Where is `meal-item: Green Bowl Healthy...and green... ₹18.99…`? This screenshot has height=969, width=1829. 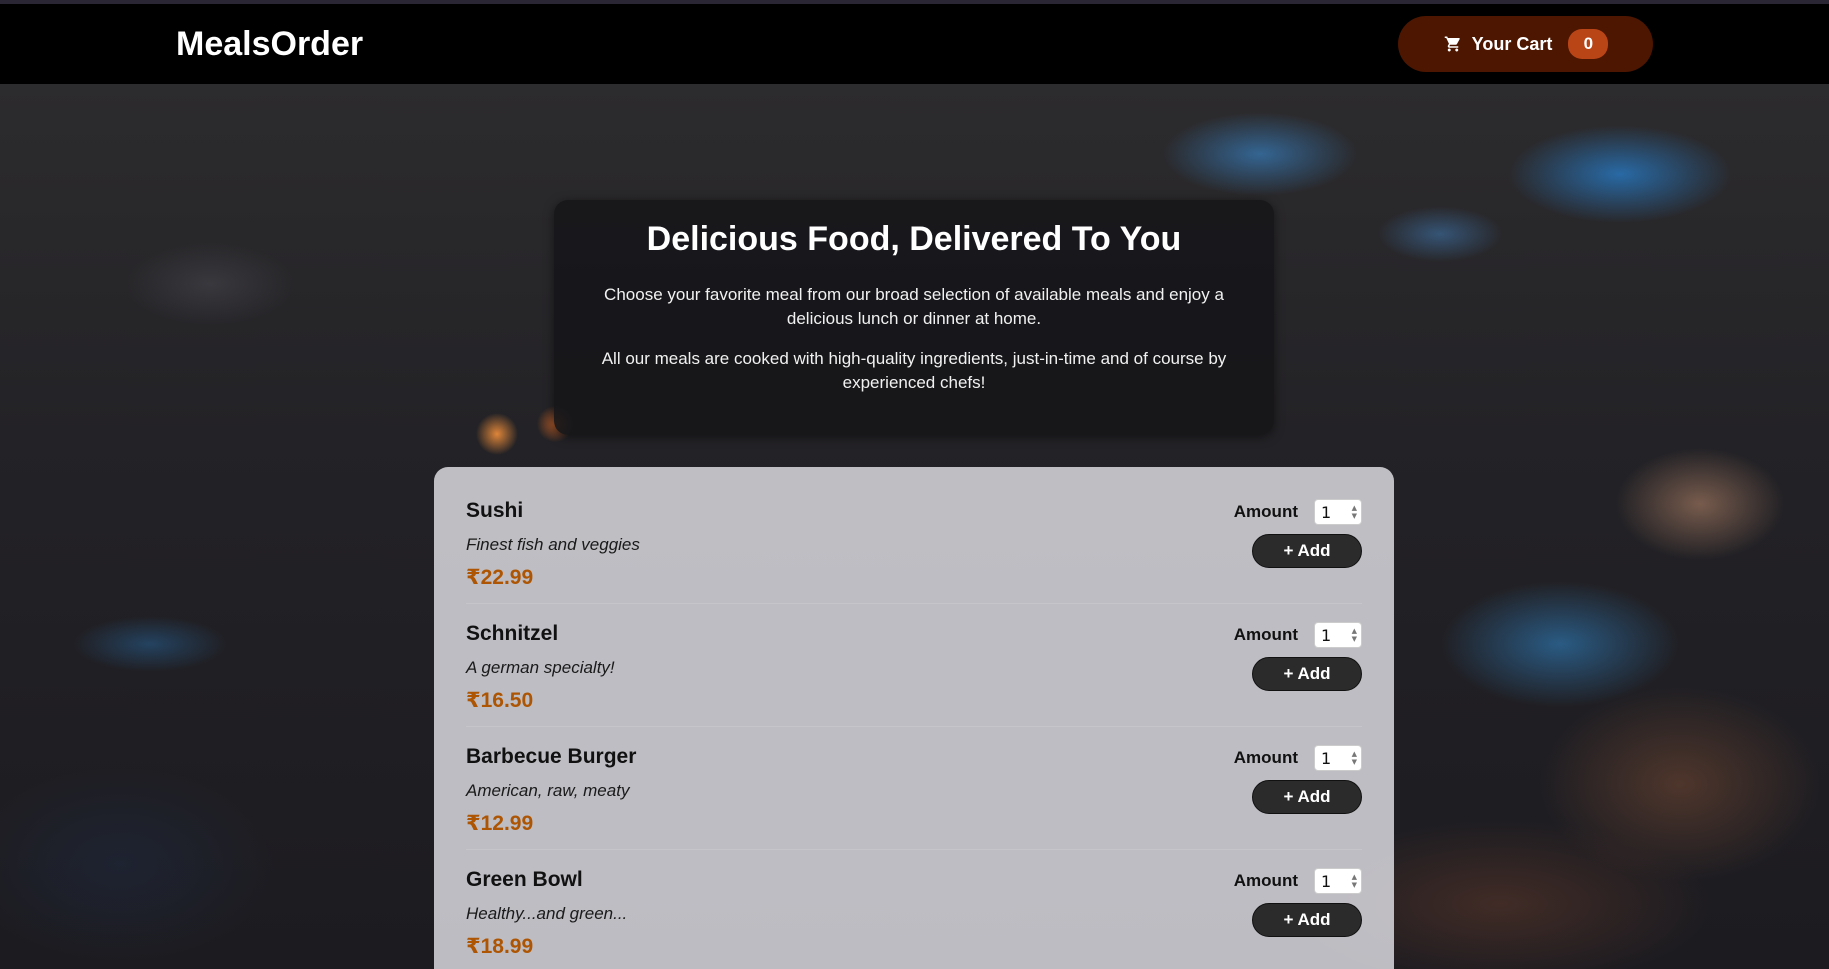 meal-item: Green Bowl Healthy...and green... ₹18.99… is located at coordinates (914, 909).